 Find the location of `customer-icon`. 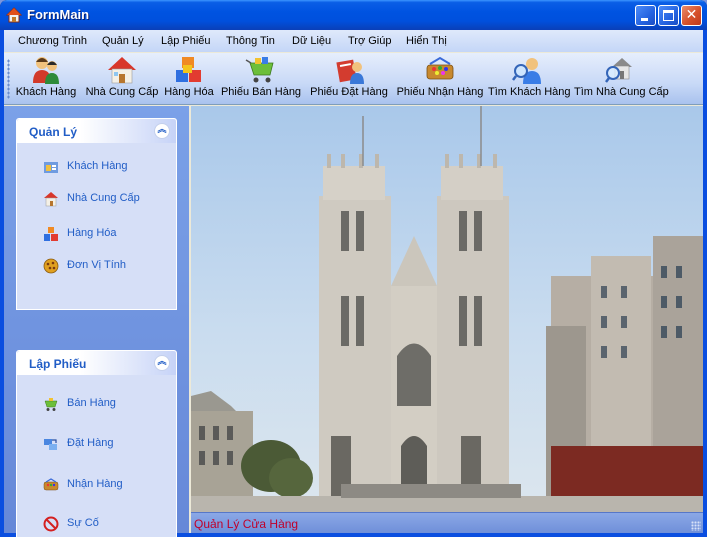

customer-icon is located at coordinates (51, 167).